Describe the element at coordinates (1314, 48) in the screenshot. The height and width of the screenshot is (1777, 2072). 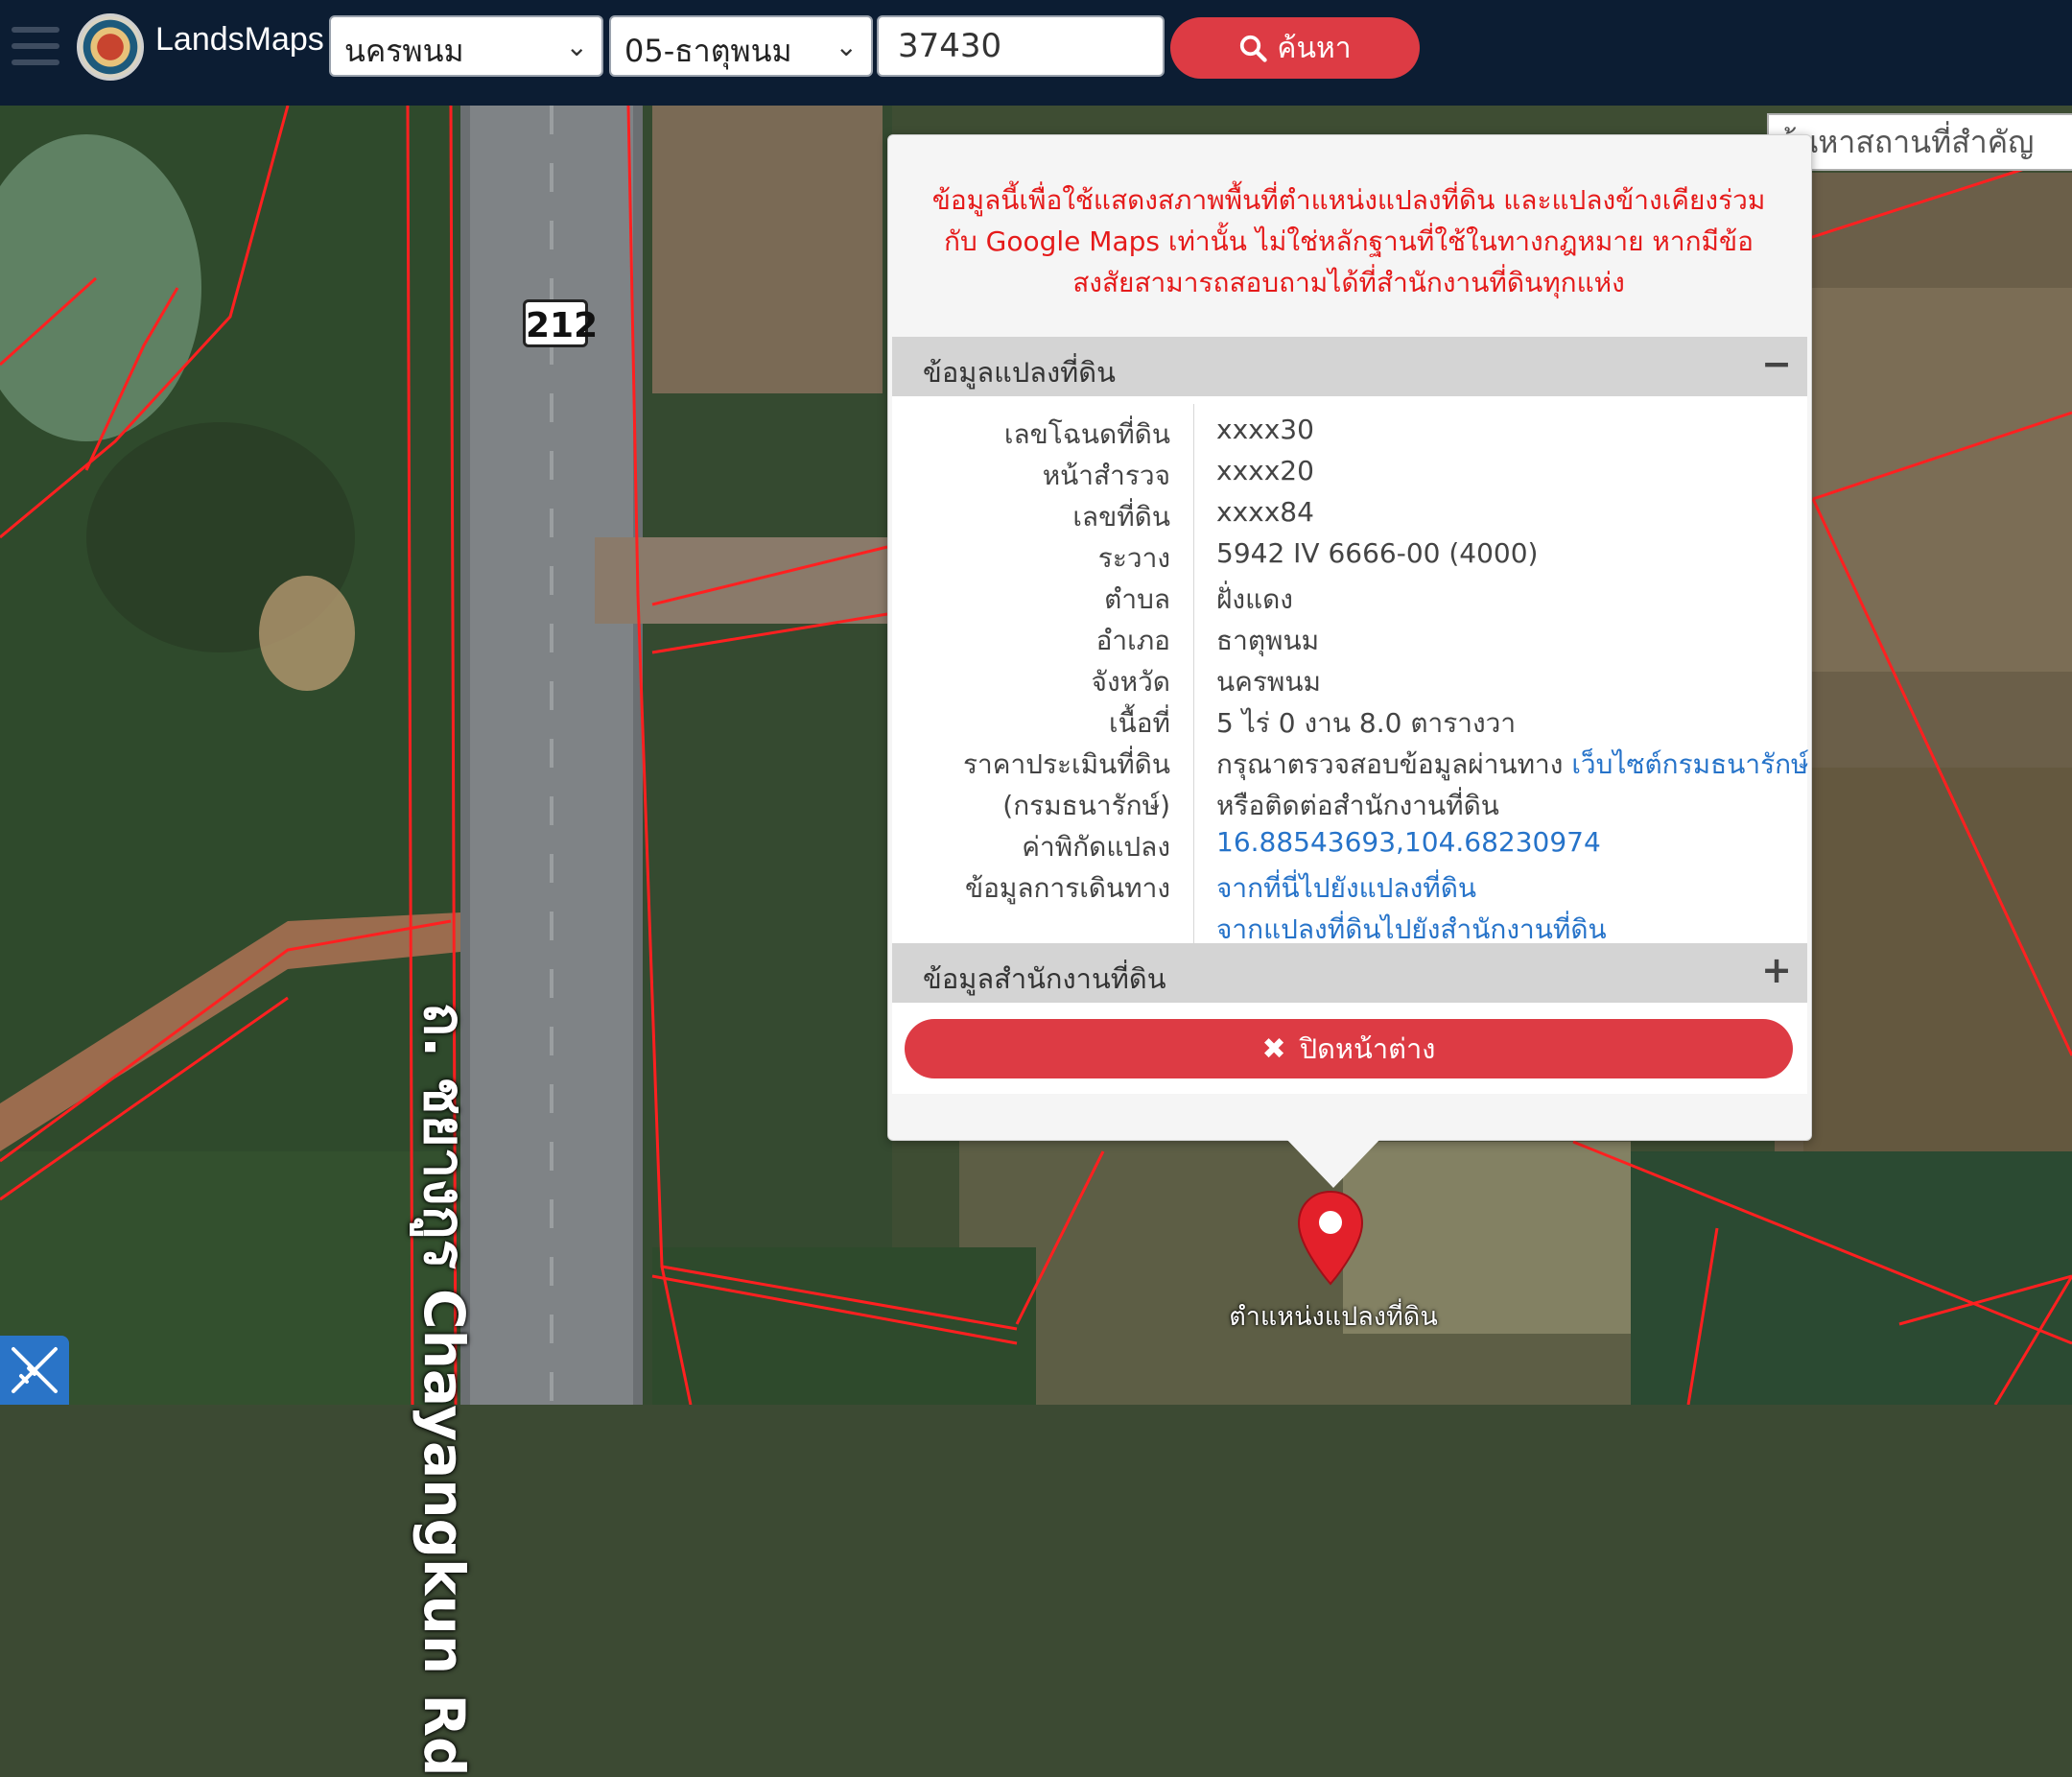
I see `search-button-label: ค้นหา` at that location.